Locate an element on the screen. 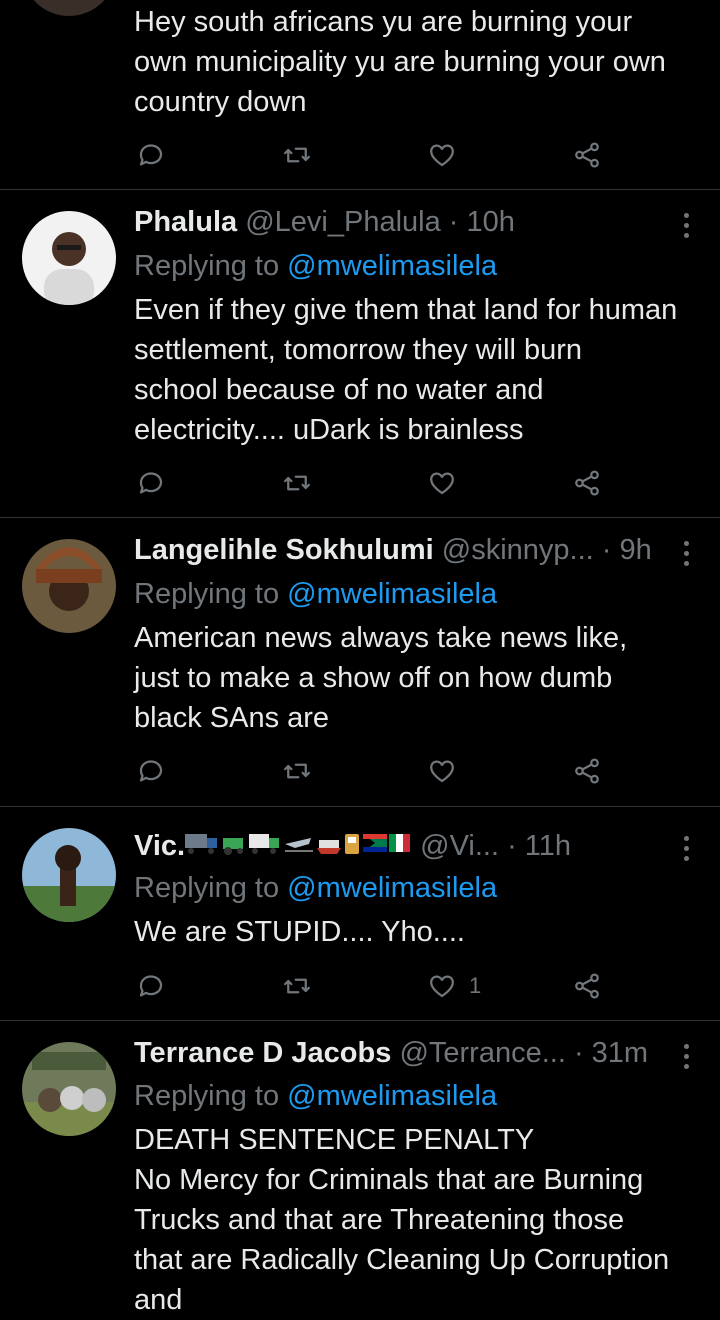 The height and width of the screenshot is (1320, 720). timestamp: · 9h is located at coordinates (627, 550).